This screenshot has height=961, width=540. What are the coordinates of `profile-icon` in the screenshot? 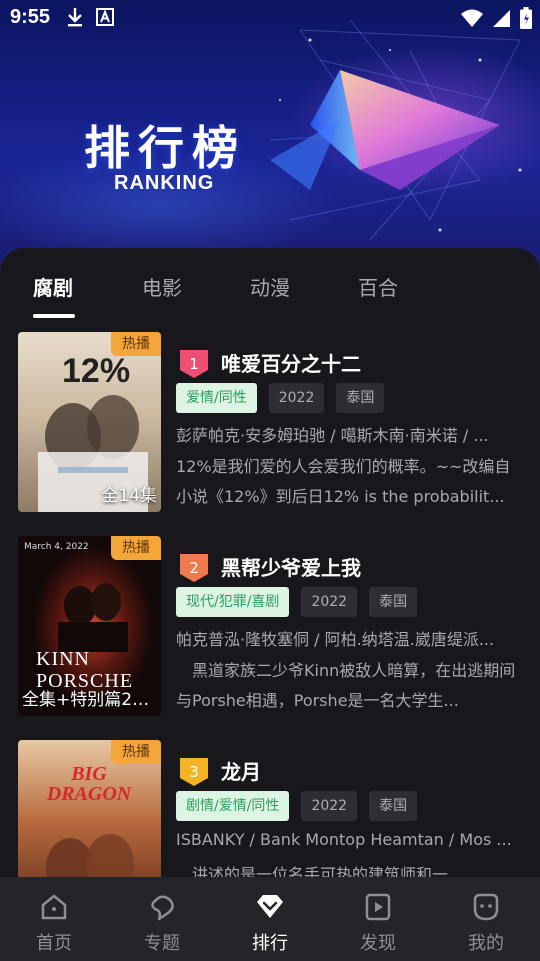 It's located at (486, 907).